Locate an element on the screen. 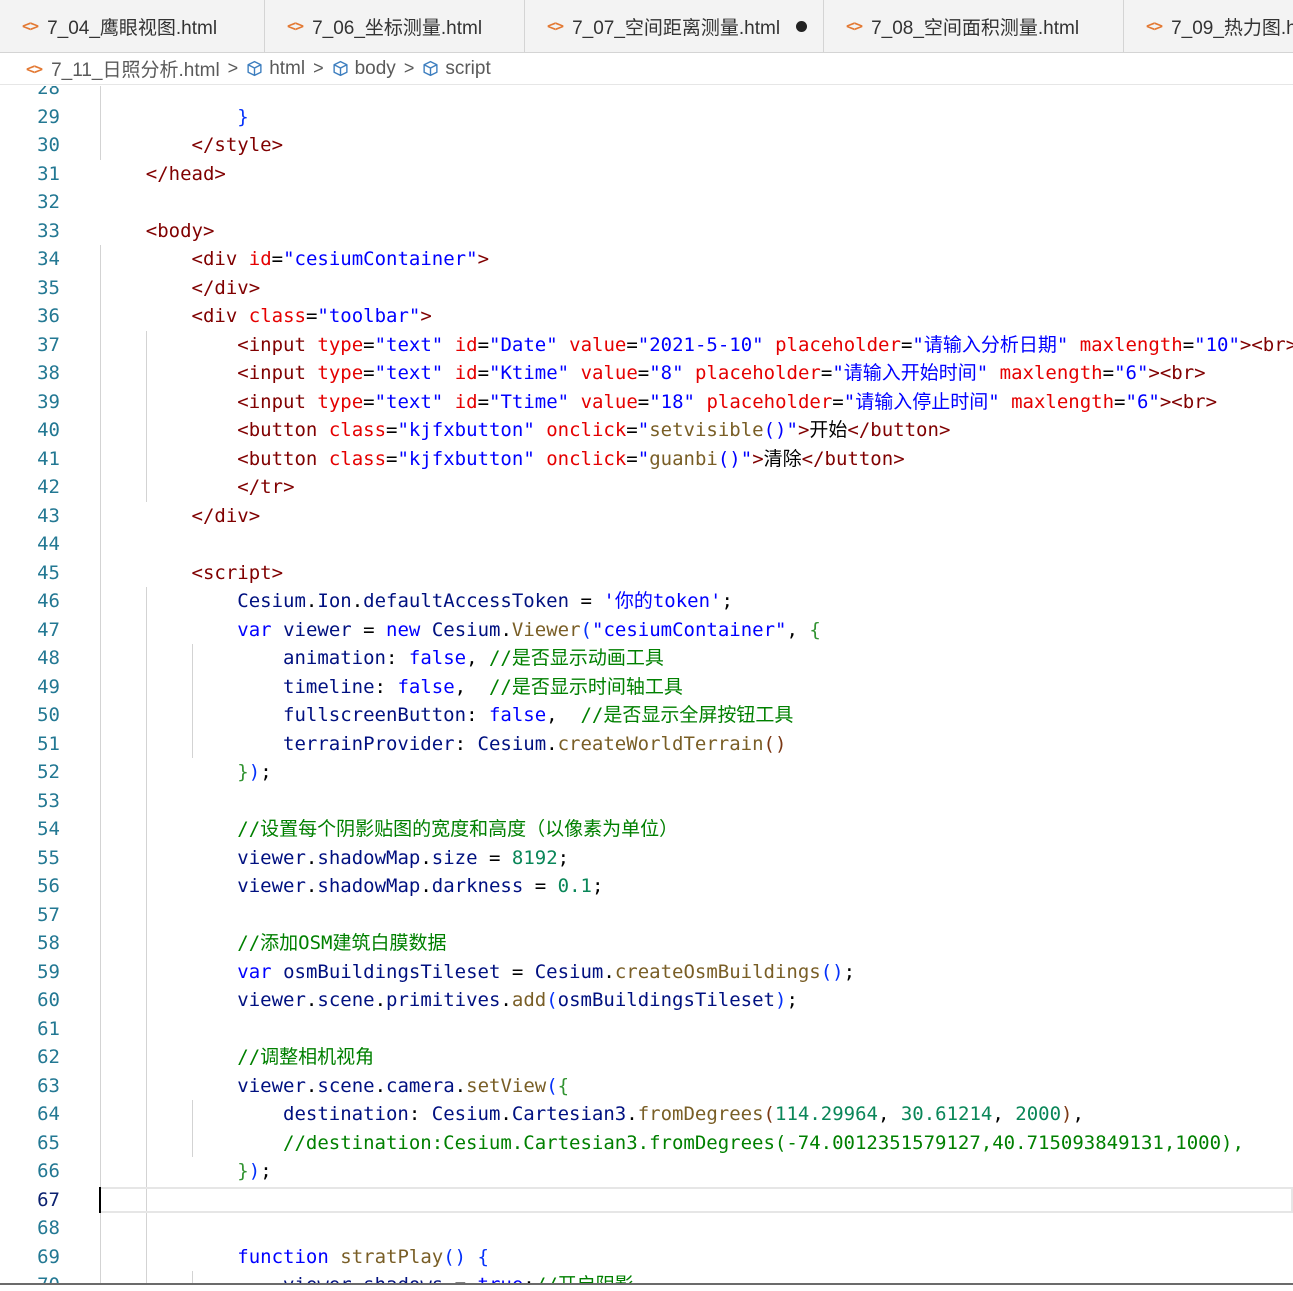 This screenshot has height=1291, width=1293. code-line: 66 }); is located at coordinates (646, 1171).